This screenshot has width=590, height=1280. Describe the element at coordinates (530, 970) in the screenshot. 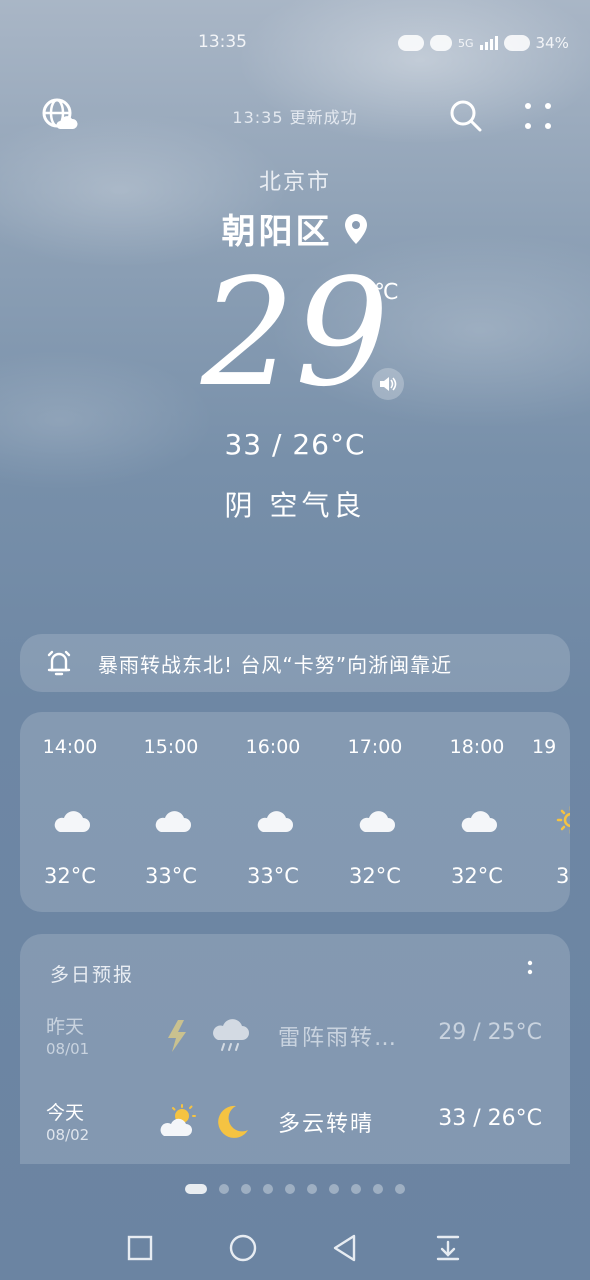

I see `more-vertical-icon` at that location.